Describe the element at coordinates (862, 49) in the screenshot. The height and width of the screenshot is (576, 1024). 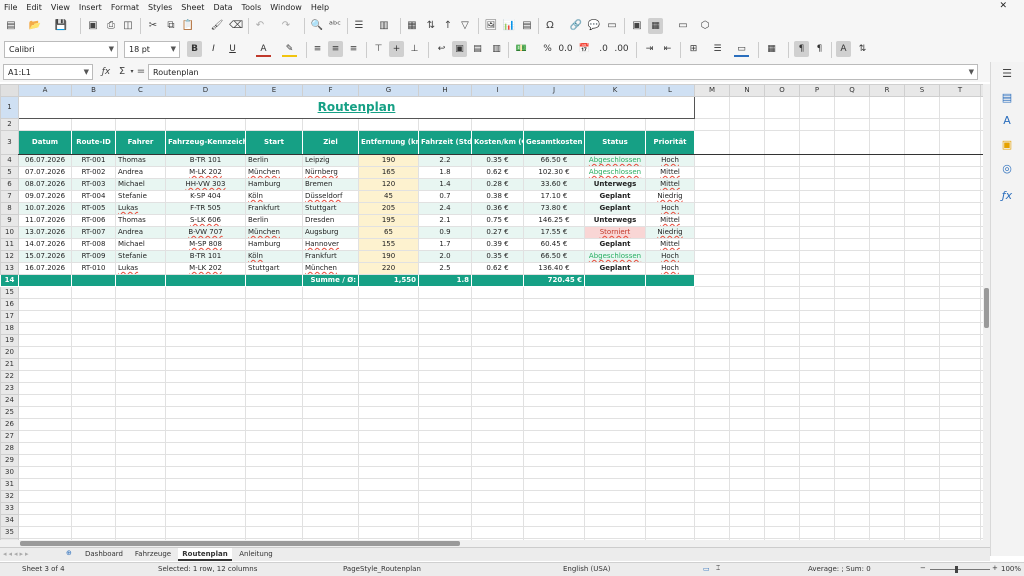
I see `text-vertical-icon: ⇅` at that location.